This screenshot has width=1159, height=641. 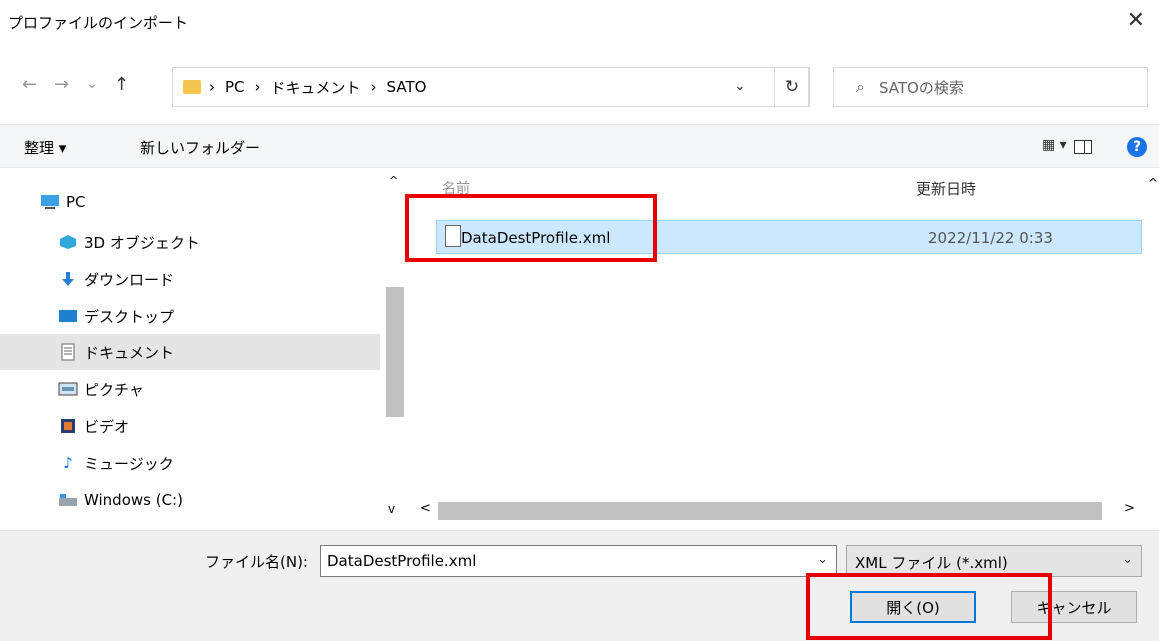 I want to click on cube-icon, so click(x=68, y=242).